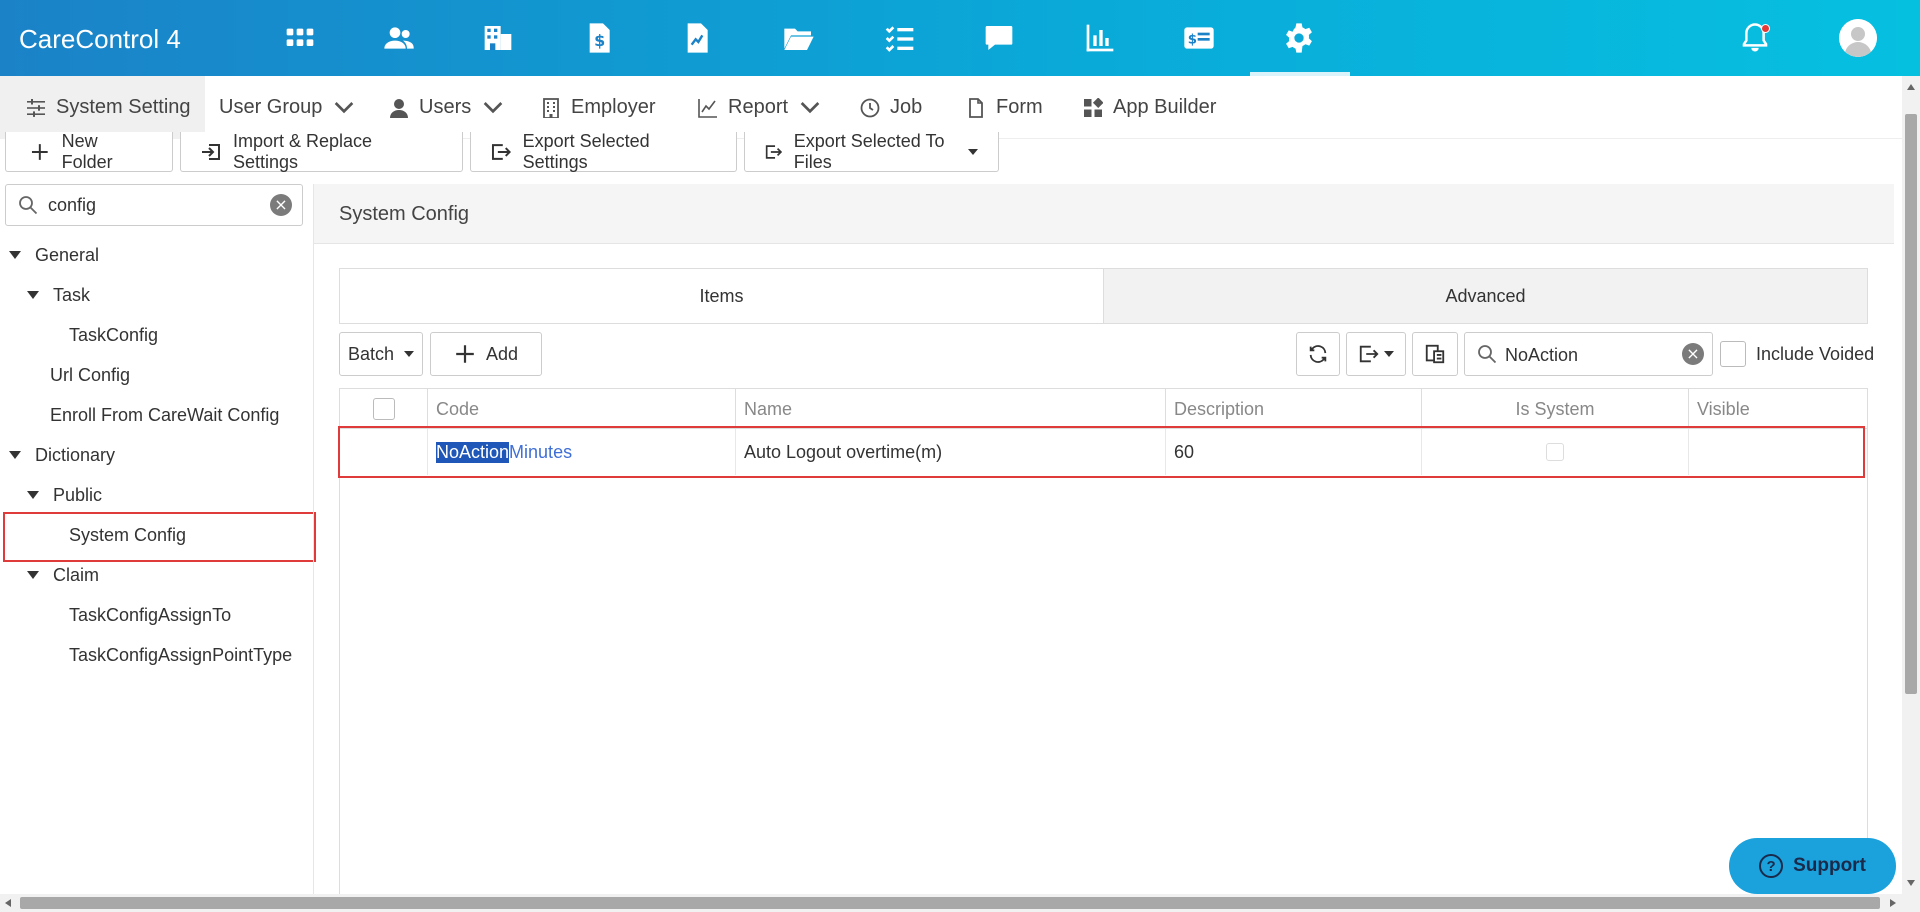  Describe the element at coordinates (89, 151) in the screenshot. I see `new-folder-button: New Folder` at that location.